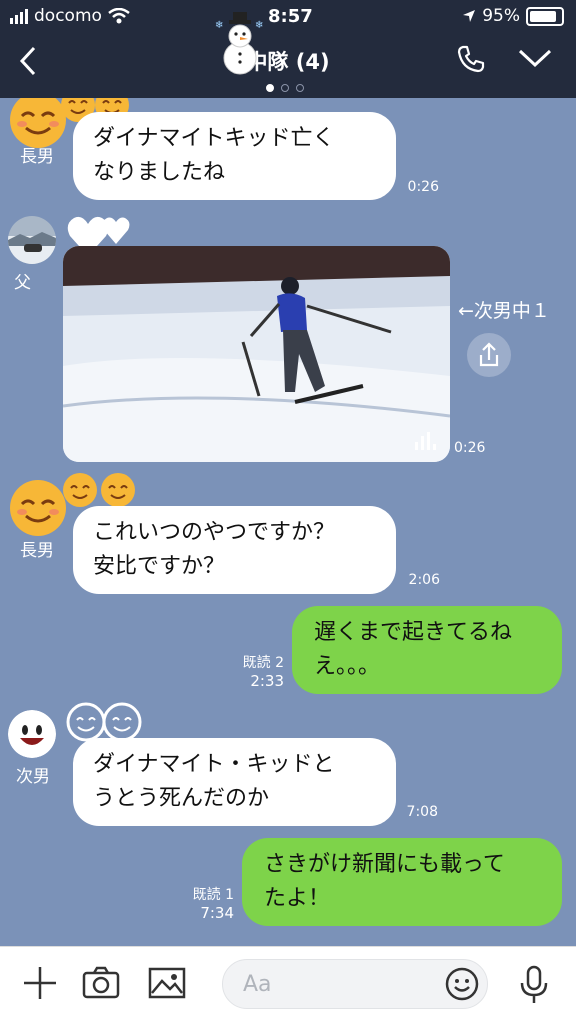 The height and width of the screenshot is (1025, 576). What do you see at coordinates (297, 898) in the screenshot?
I see `message-line: たよ！` at bounding box center [297, 898].